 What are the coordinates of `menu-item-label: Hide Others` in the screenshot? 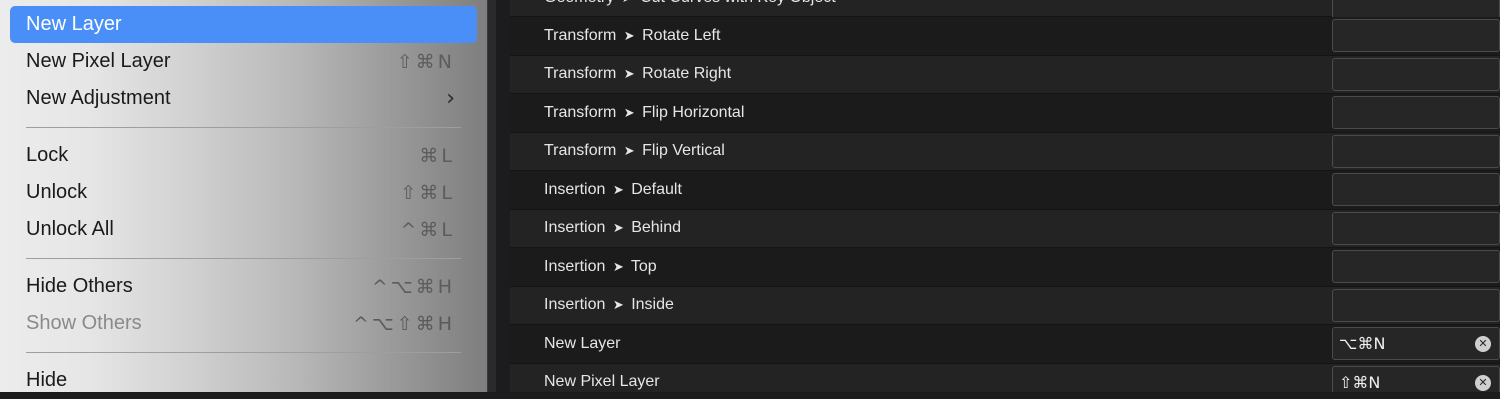 It's located at (79, 286).